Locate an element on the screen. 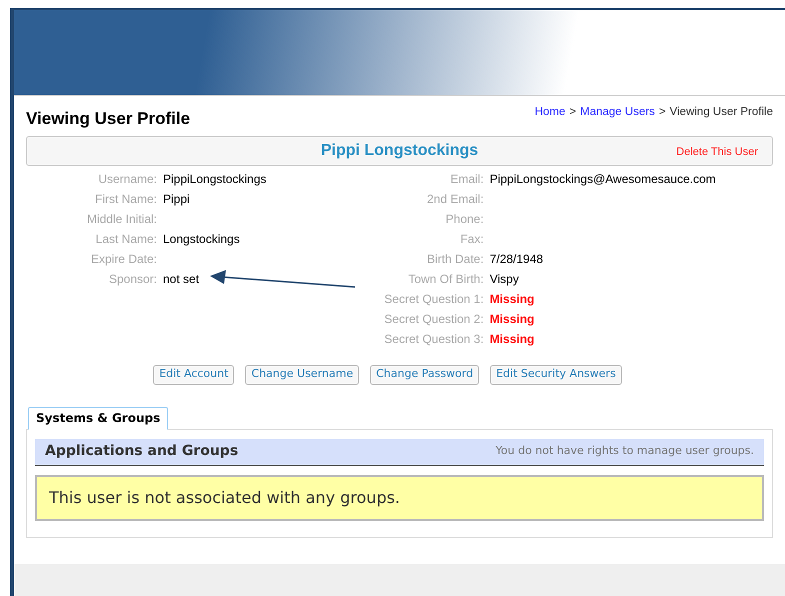 The width and height of the screenshot is (785, 596). field-label: Username: is located at coordinates (127, 179).